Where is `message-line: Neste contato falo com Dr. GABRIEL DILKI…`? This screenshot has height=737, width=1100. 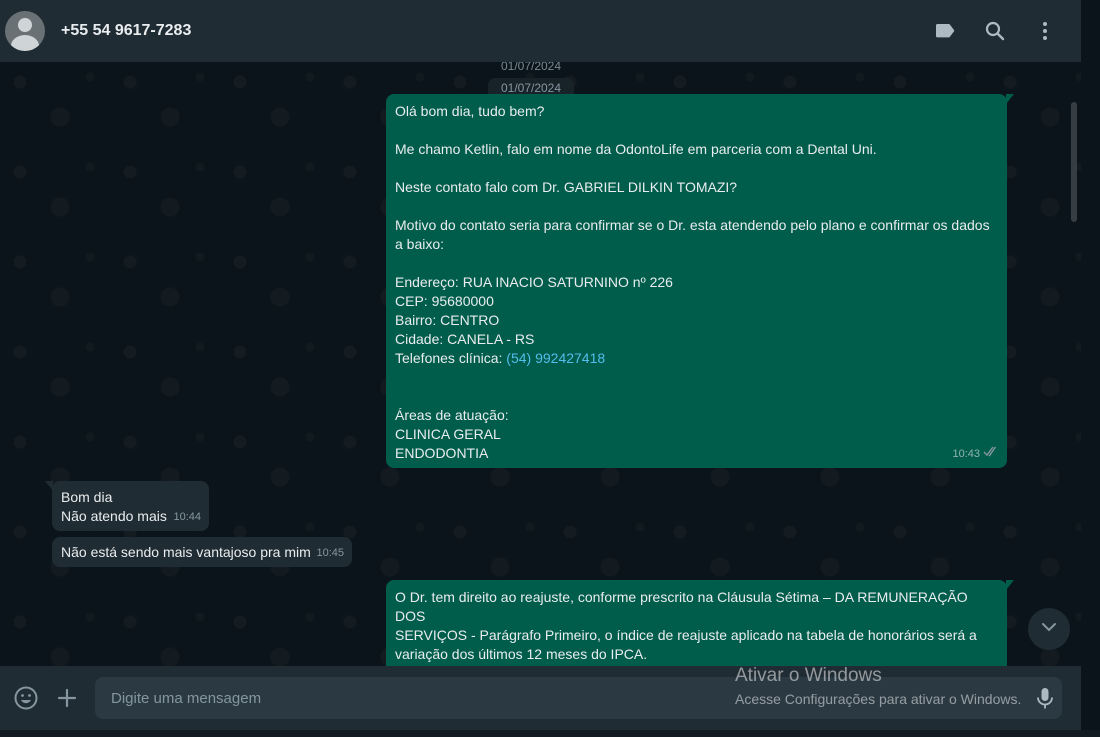
message-line: Neste contato falo com Dr. GABRIEL DILKI… is located at coordinates (566, 187).